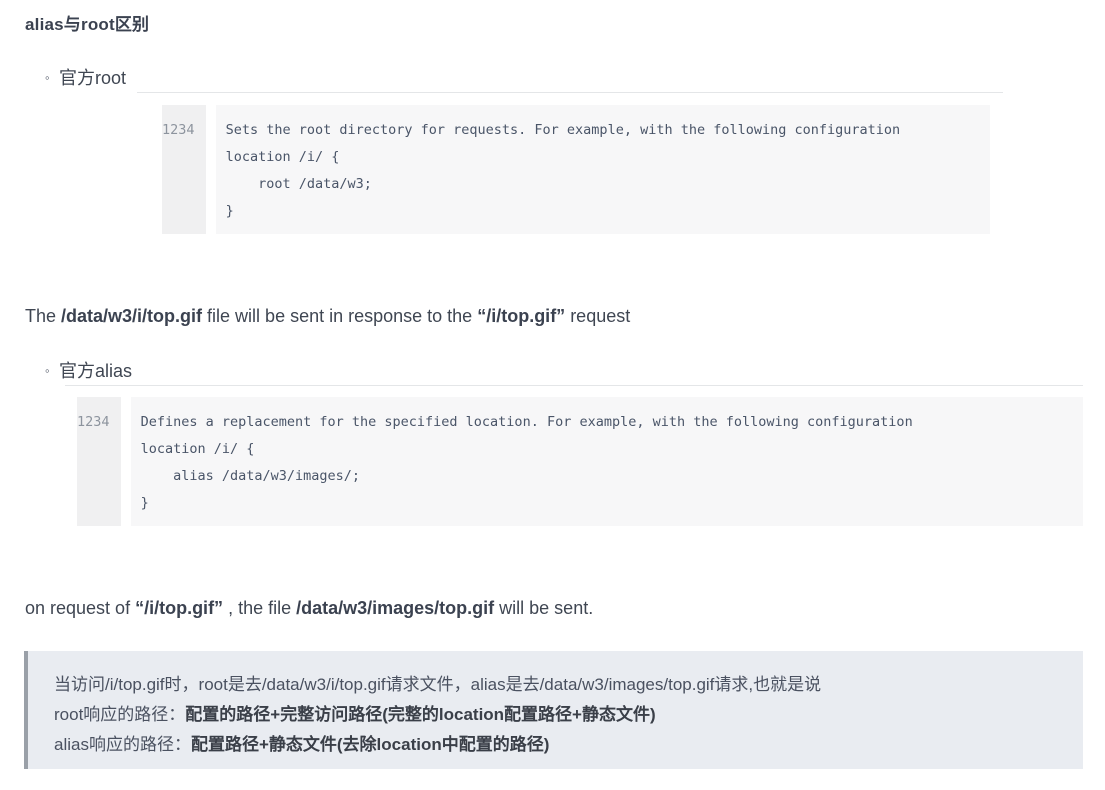 Image resolution: width=1105 pixels, height=790 pixels. I want to click on section-heading-alias-label: 官方alias, so click(96, 371).